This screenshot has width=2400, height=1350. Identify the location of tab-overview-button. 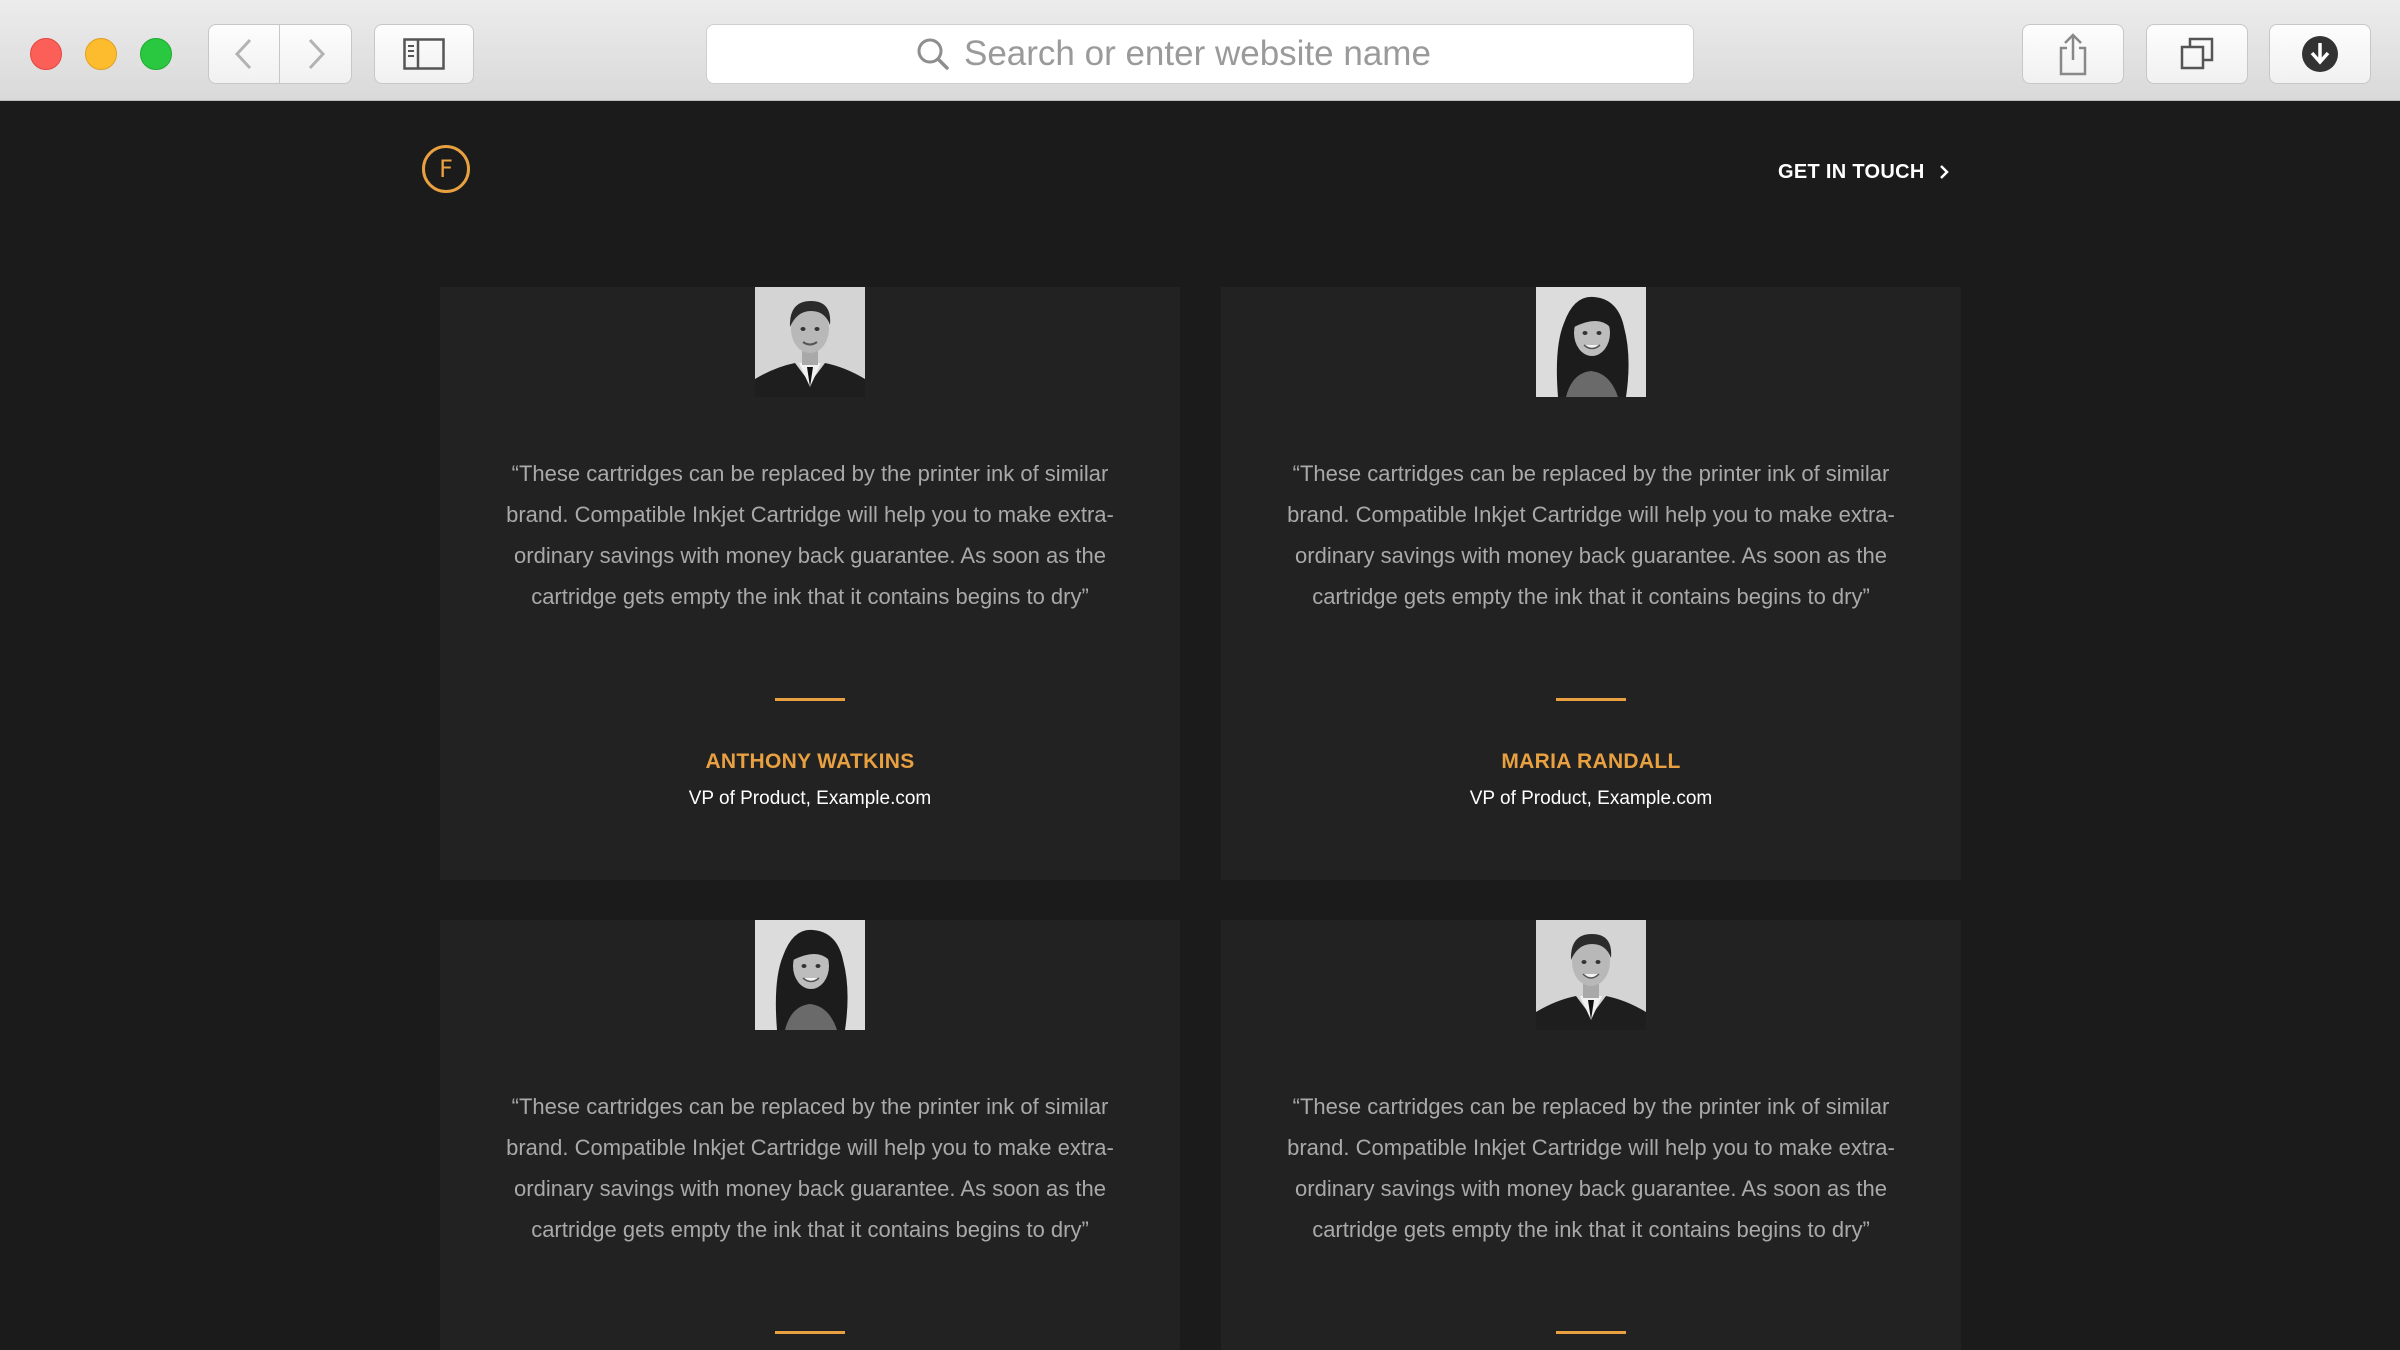
(2197, 54).